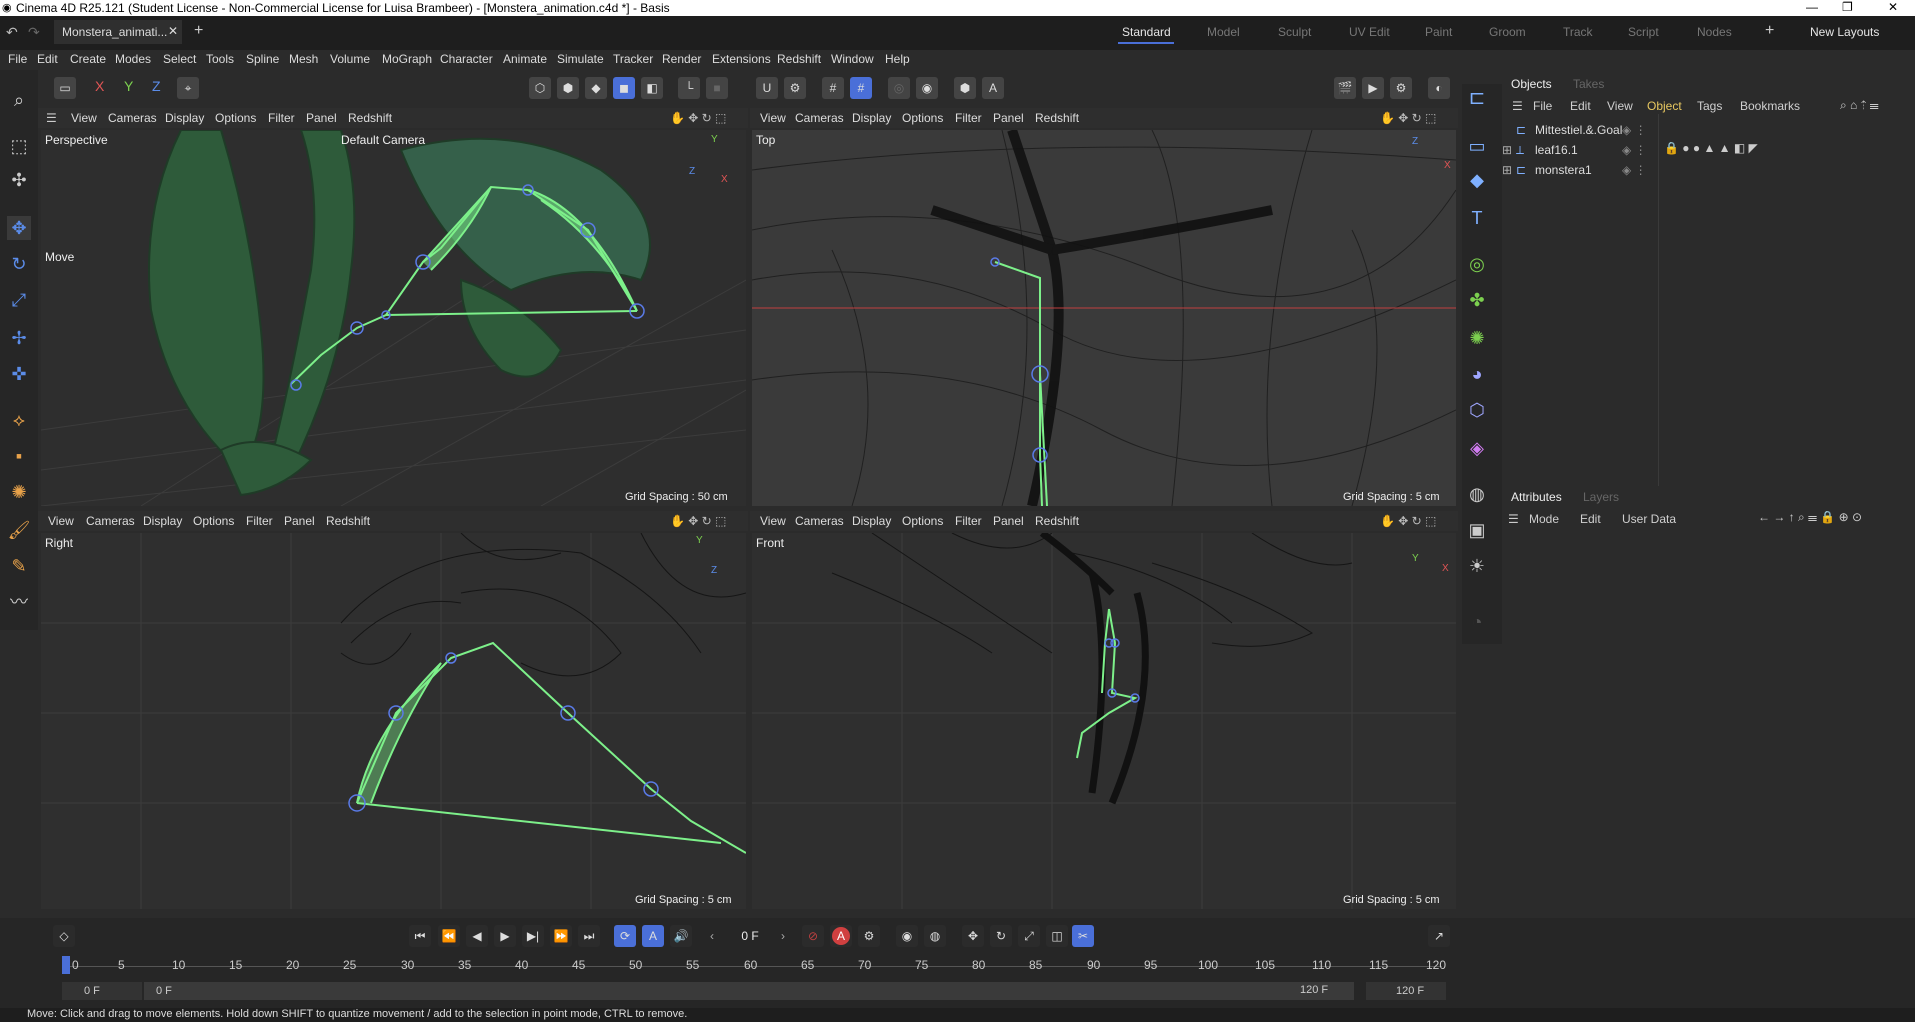 The height and width of the screenshot is (1022, 1915). Describe the element at coordinates (1601, 497) in the screenshot. I see `tab-layers: Layers` at that location.